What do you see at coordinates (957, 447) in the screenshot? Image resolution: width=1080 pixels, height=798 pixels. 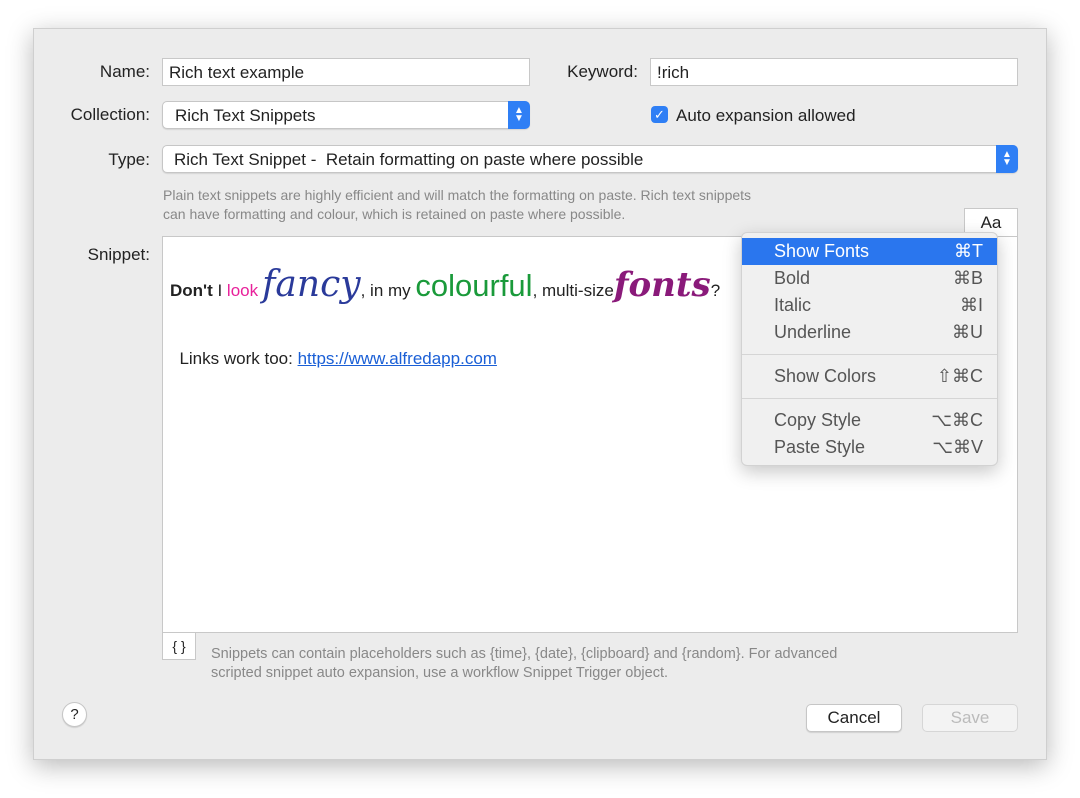 I see `menu-item-text: ⌥⌘V` at bounding box center [957, 447].